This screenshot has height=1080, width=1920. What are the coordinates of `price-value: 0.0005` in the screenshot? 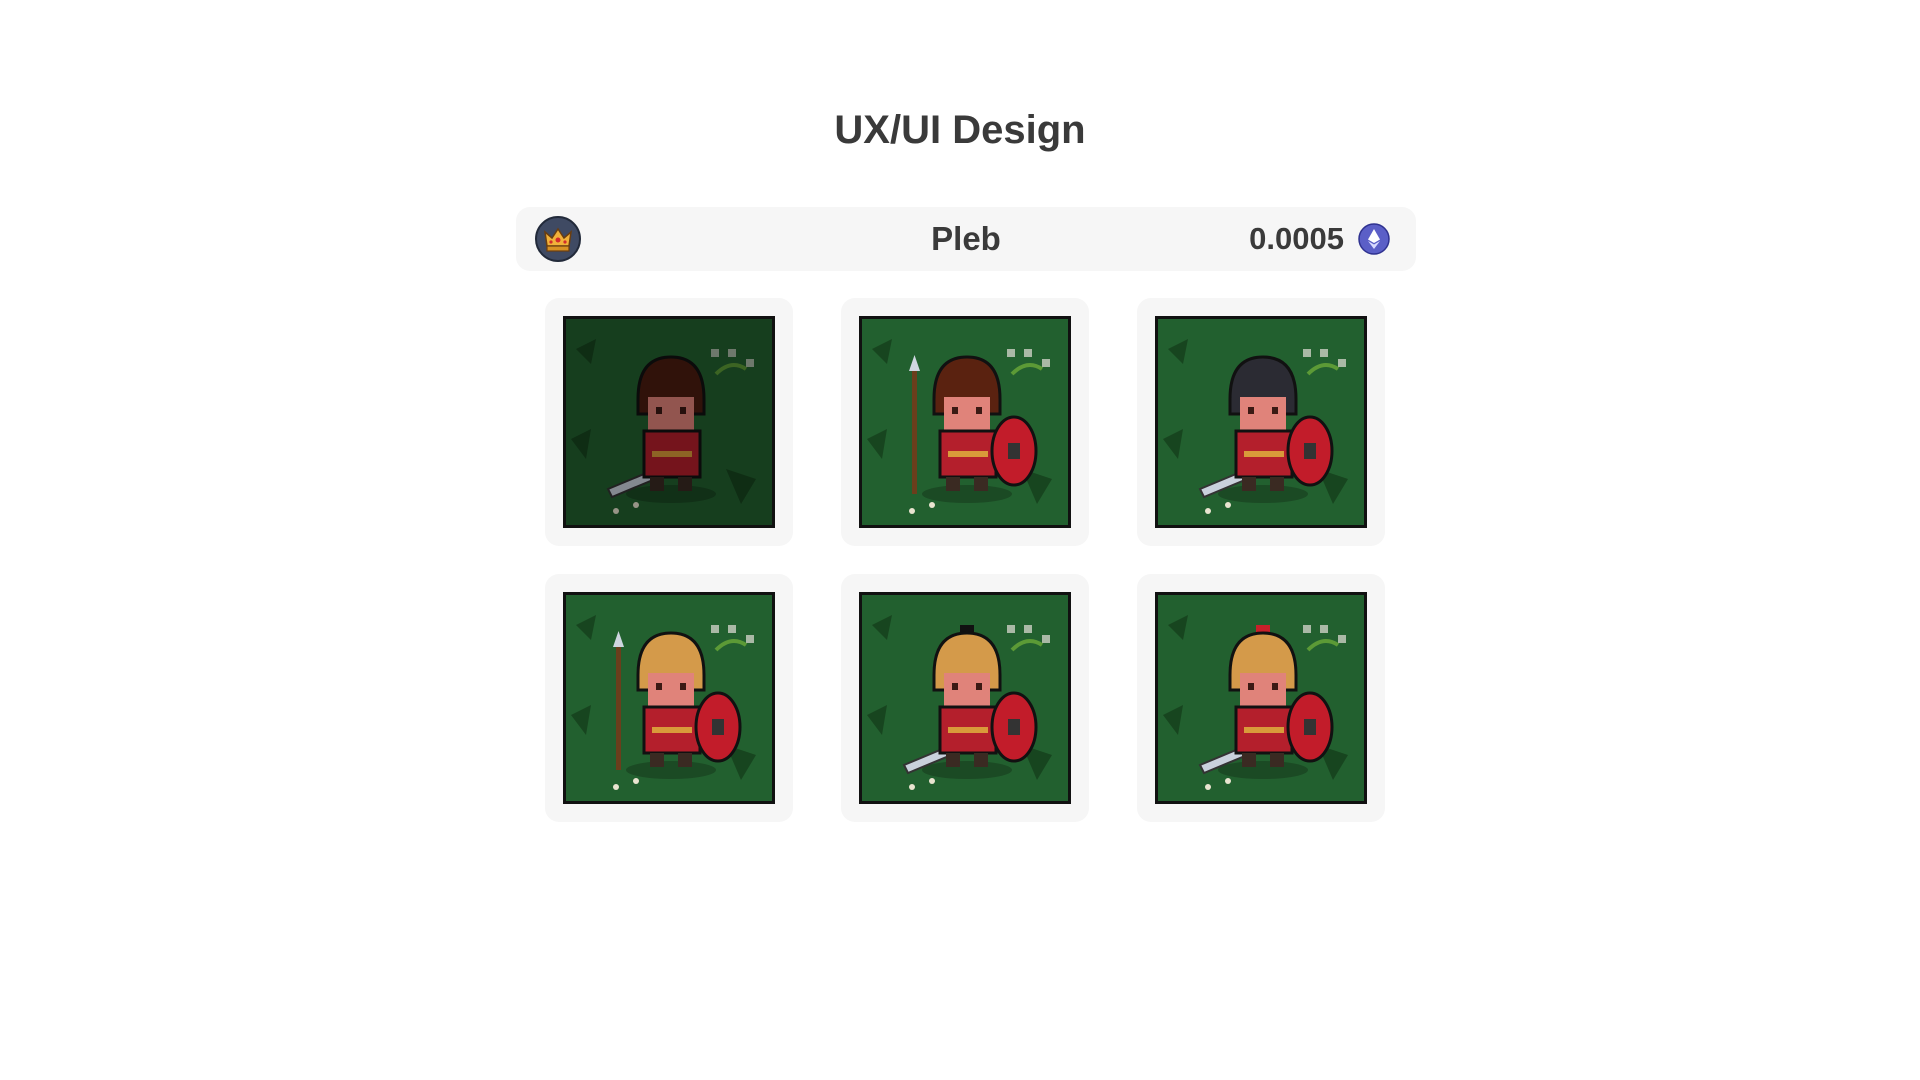 It's located at (1296, 238).